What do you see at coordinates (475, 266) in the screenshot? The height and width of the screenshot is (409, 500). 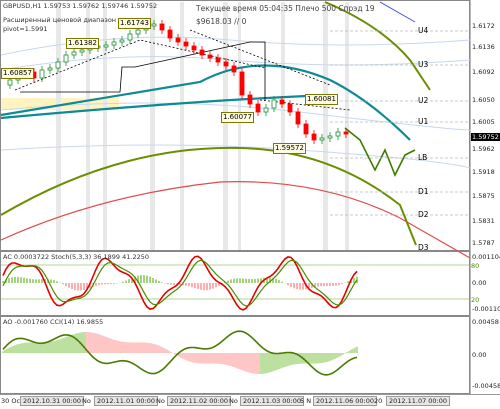 I see `stoch-level-80: 80` at bounding box center [475, 266].